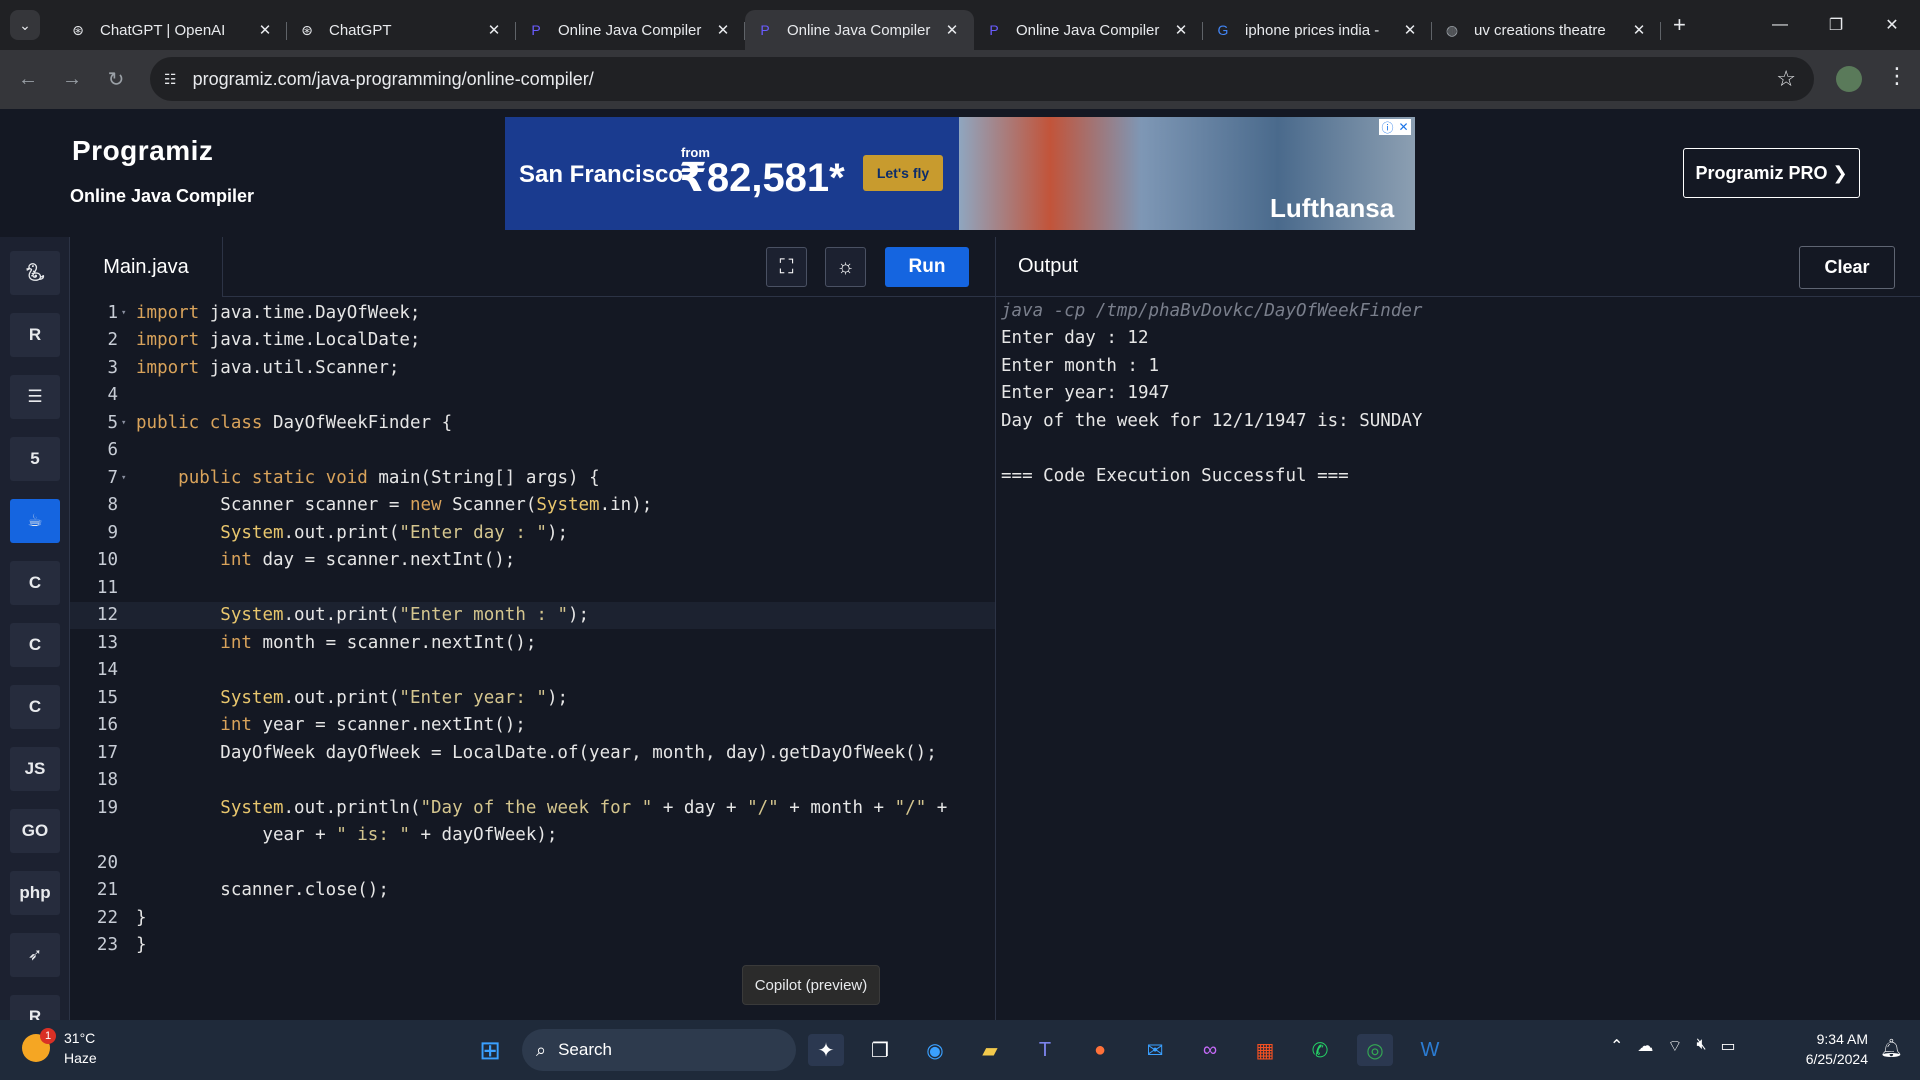 The width and height of the screenshot is (1920, 1080). What do you see at coordinates (1645, 1046) in the screenshot?
I see `onedrive-icon: ☁` at bounding box center [1645, 1046].